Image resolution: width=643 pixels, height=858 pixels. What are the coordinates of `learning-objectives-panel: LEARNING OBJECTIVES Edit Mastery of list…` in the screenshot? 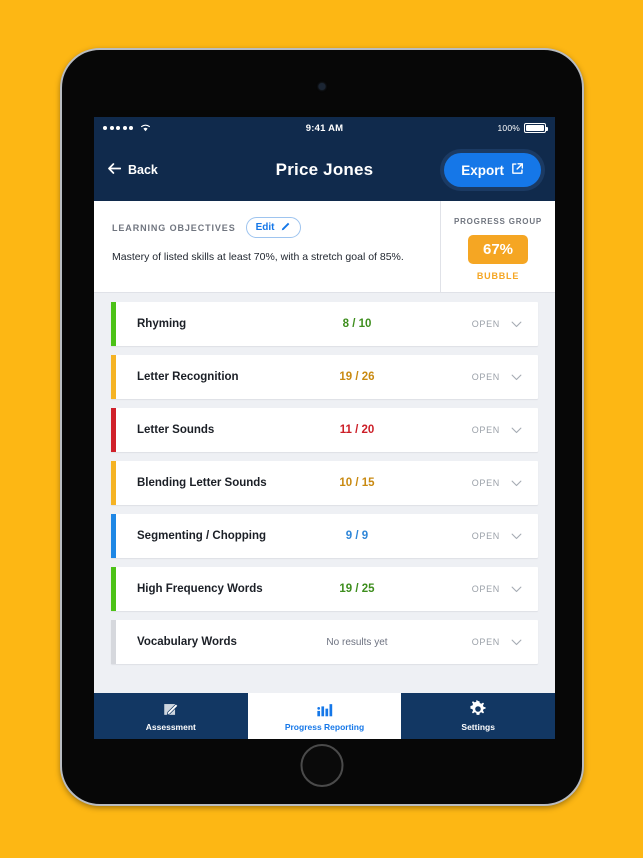 It's located at (324, 247).